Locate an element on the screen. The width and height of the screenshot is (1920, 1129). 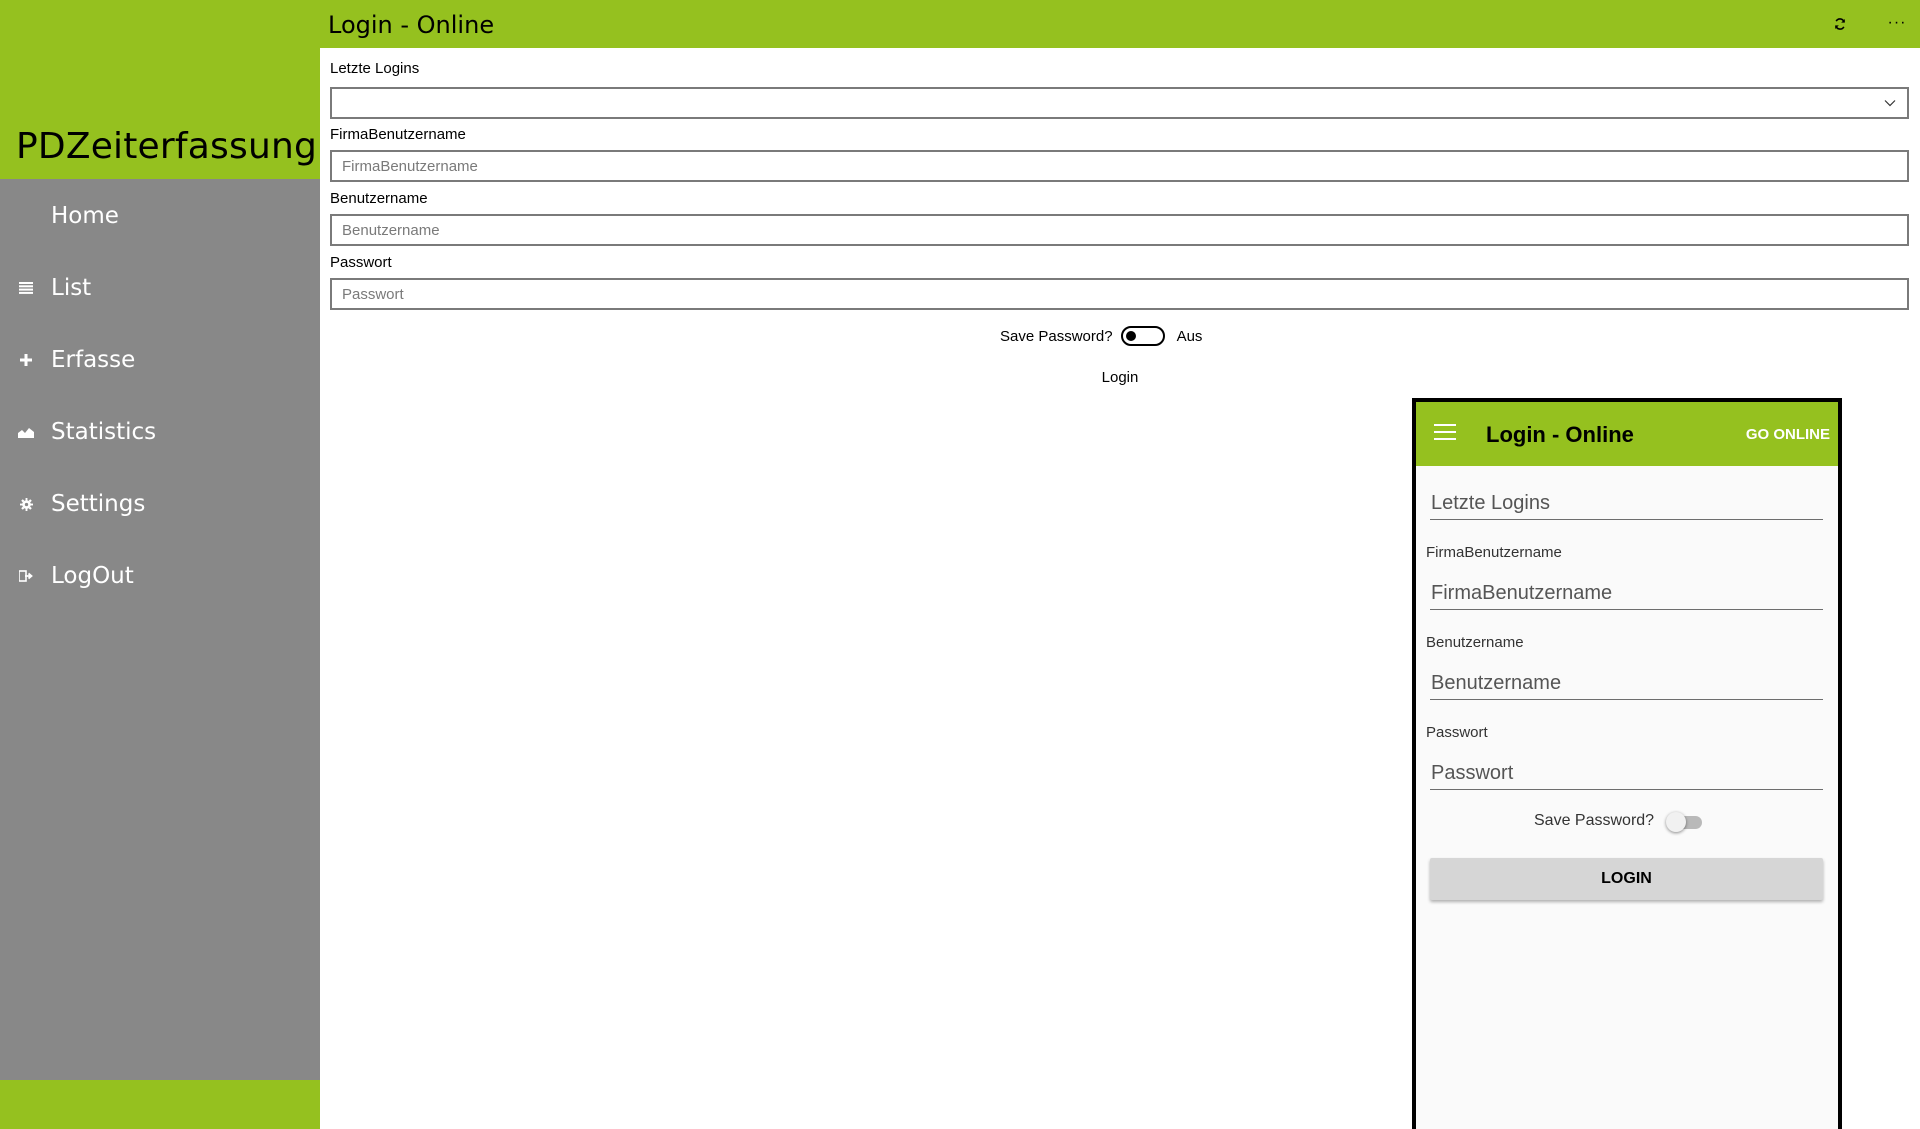
sidebar-item-statistics: Statistics is located at coordinates (160, 432).